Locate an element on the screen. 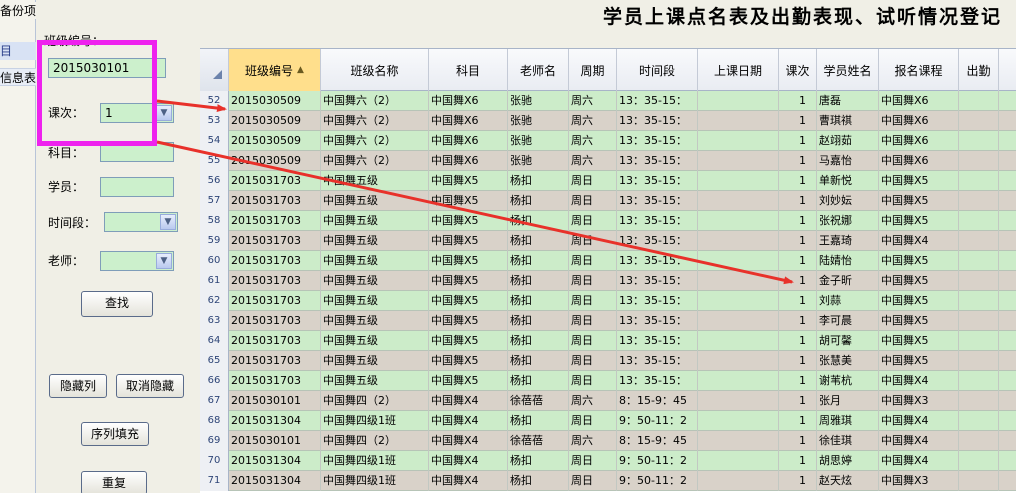 This screenshot has height=493, width=1016. cell-class-no: 2015031304 is located at coordinates (275, 421).